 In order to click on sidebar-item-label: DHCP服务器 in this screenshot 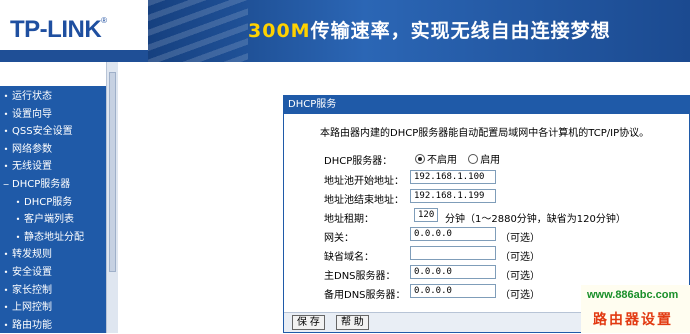, I will do `click(41, 184)`.